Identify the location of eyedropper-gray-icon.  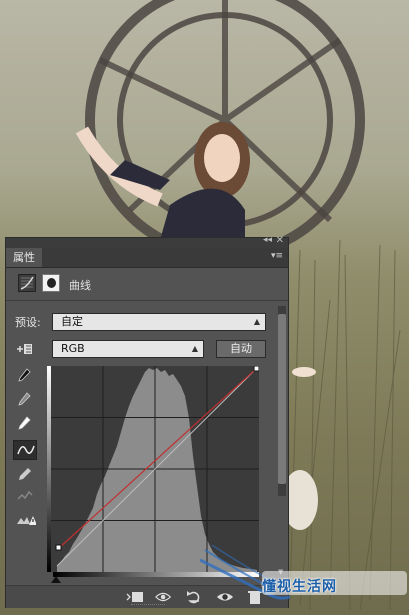
(25, 400).